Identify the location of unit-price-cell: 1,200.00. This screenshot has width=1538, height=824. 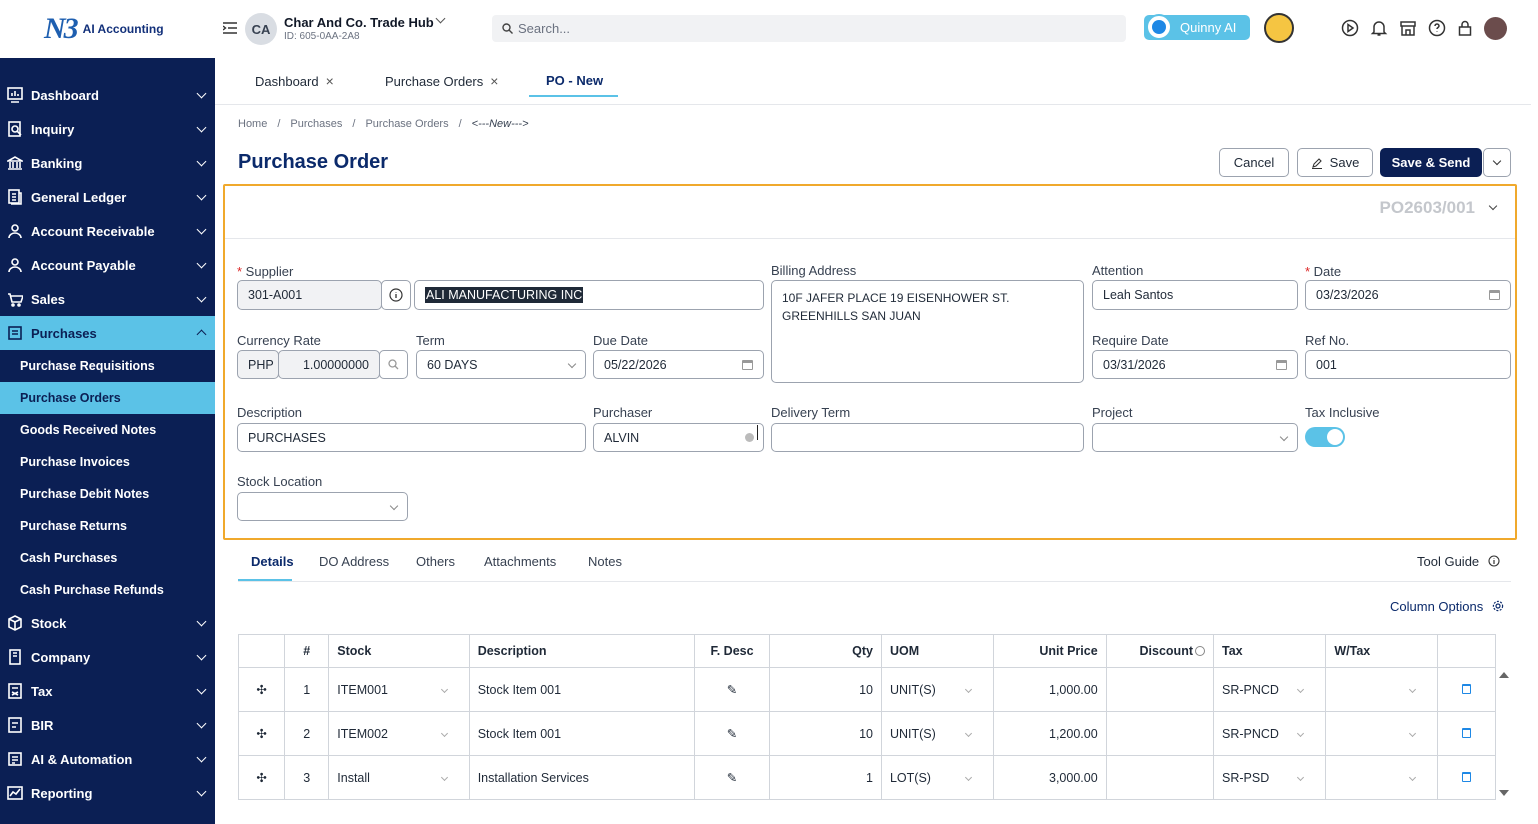
(1050, 733).